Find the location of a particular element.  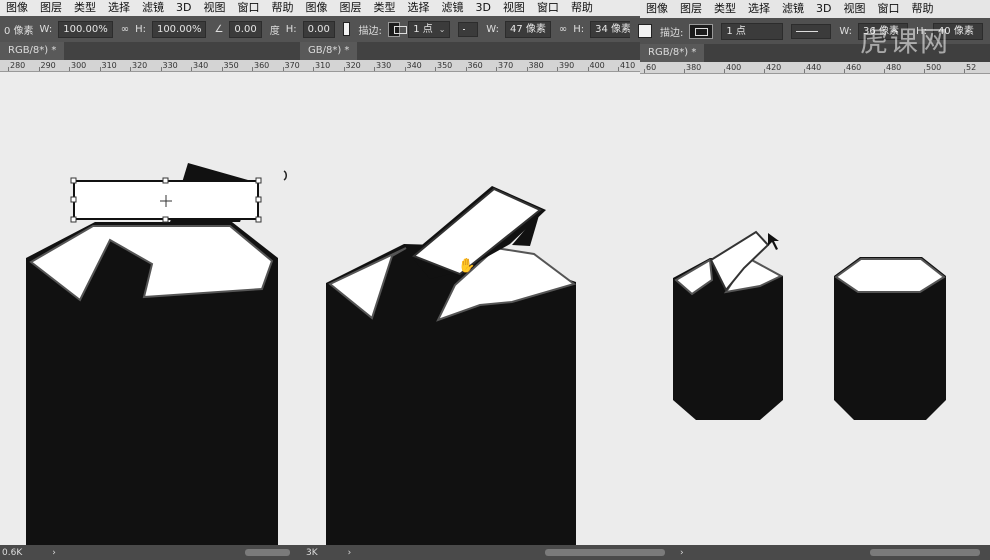

ruler-label: 60 is located at coordinates (651, 67).